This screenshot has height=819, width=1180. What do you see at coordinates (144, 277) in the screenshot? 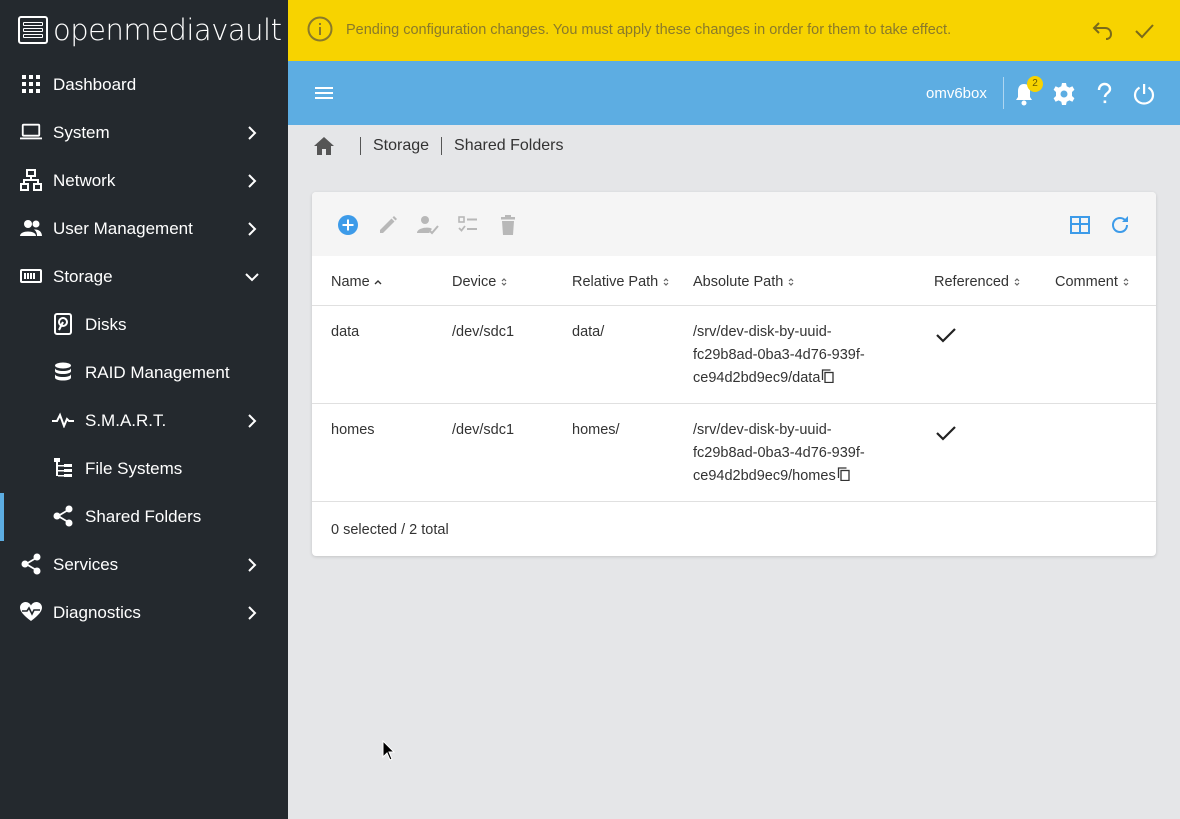
I see `sidebar-item-storage: Storage` at bounding box center [144, 277].